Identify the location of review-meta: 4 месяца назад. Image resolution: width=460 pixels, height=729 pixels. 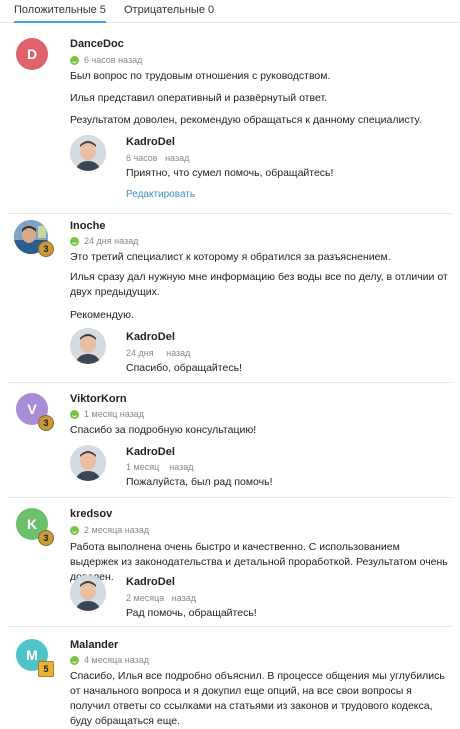
(109, 660).